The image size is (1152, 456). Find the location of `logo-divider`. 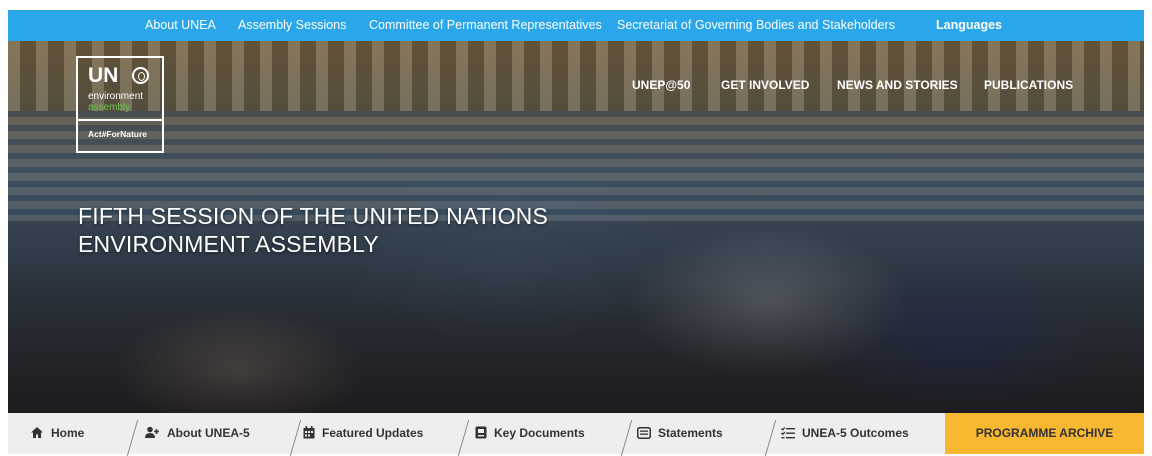

logo-divider is located at coordinates (120, 120).